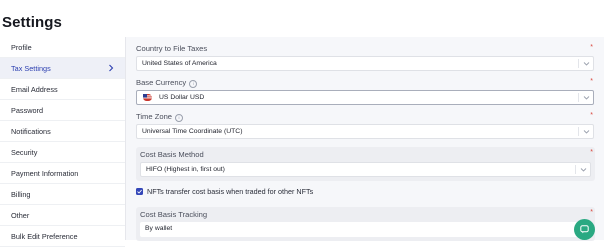 This screenshot has width=604, height=247. I want to click on cost-basis-tracking-label: Cost Basis Tracking, so click(174, 214).